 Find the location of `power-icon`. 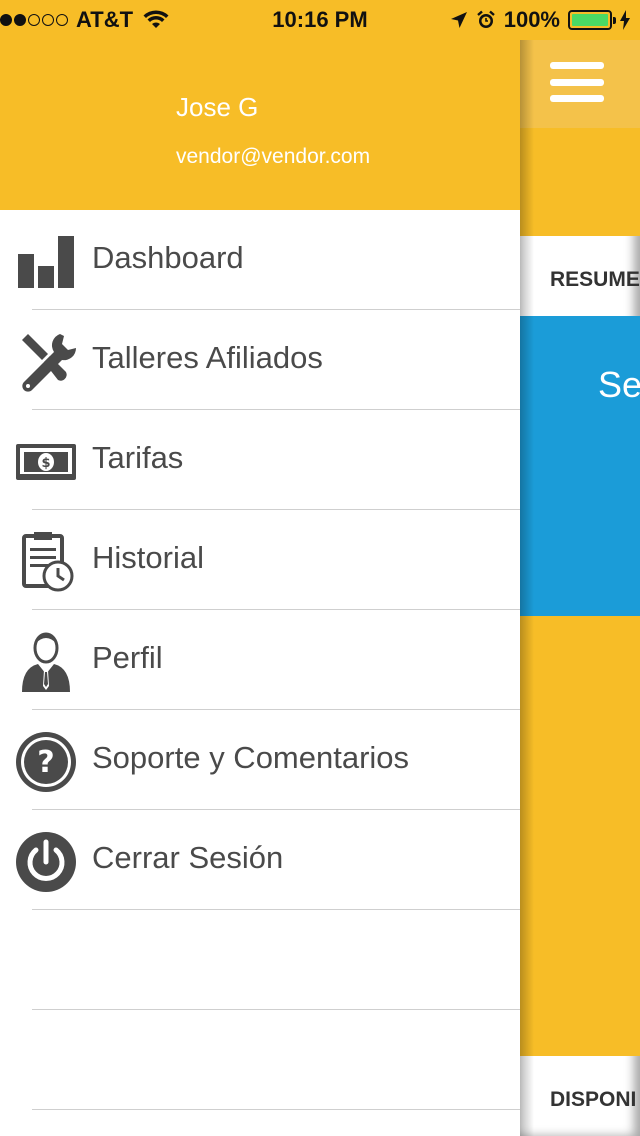

power-icon is located at coordinates (46, 862).